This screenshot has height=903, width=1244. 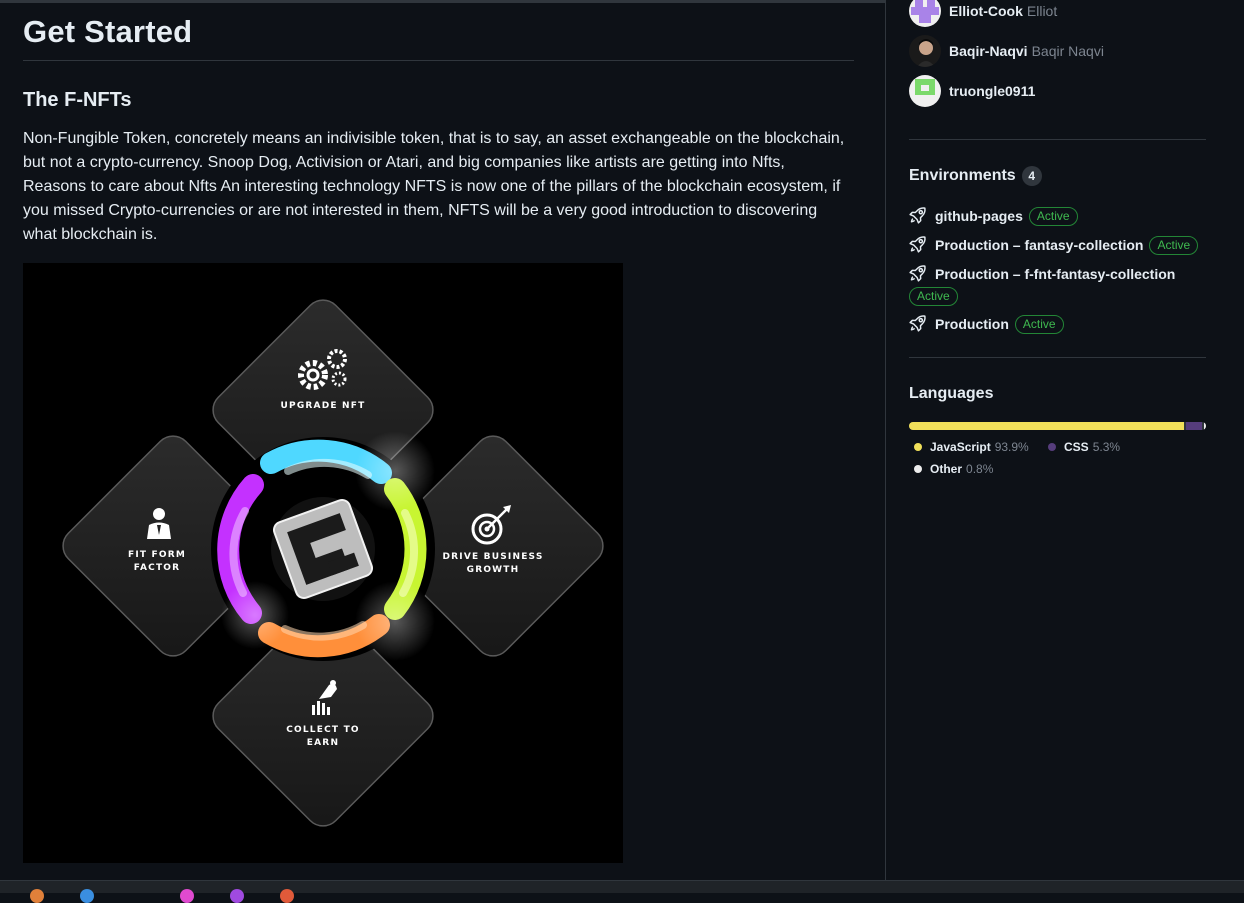 I want to click on environment-item: github-pages Active, so click(x=1057, y=216).